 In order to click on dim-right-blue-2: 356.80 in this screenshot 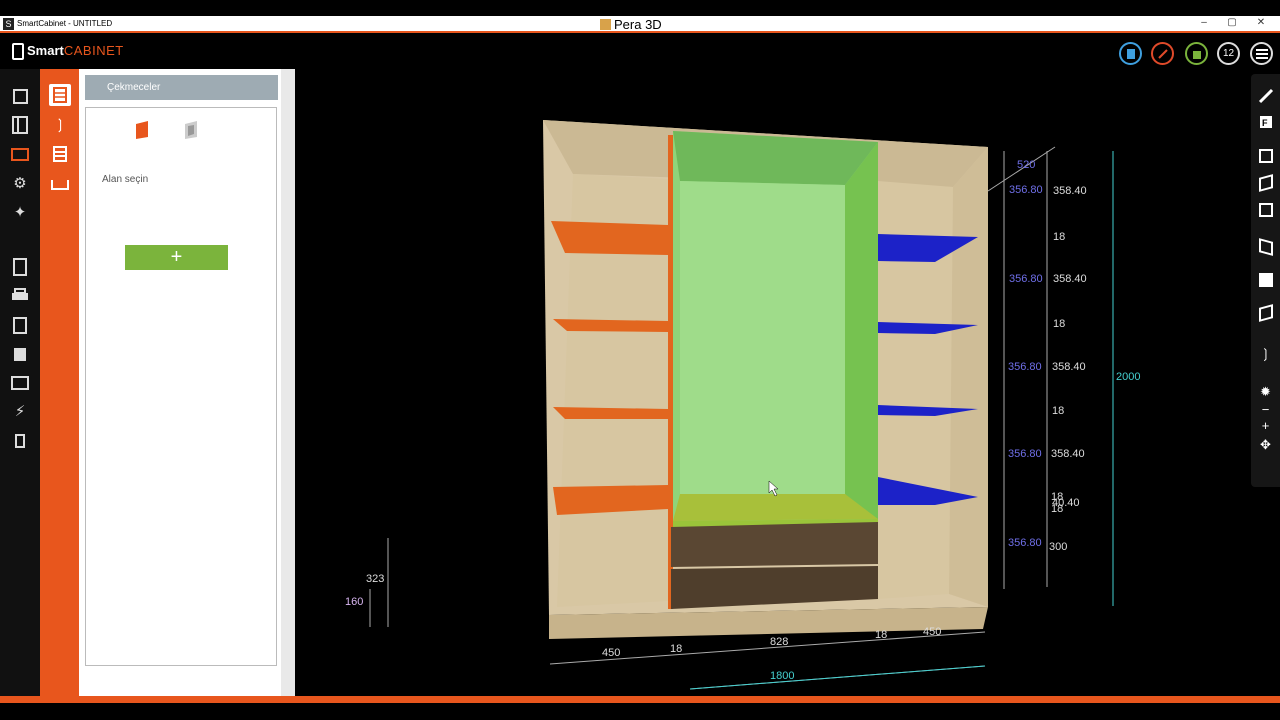, I will do `click(1026, 279)`.